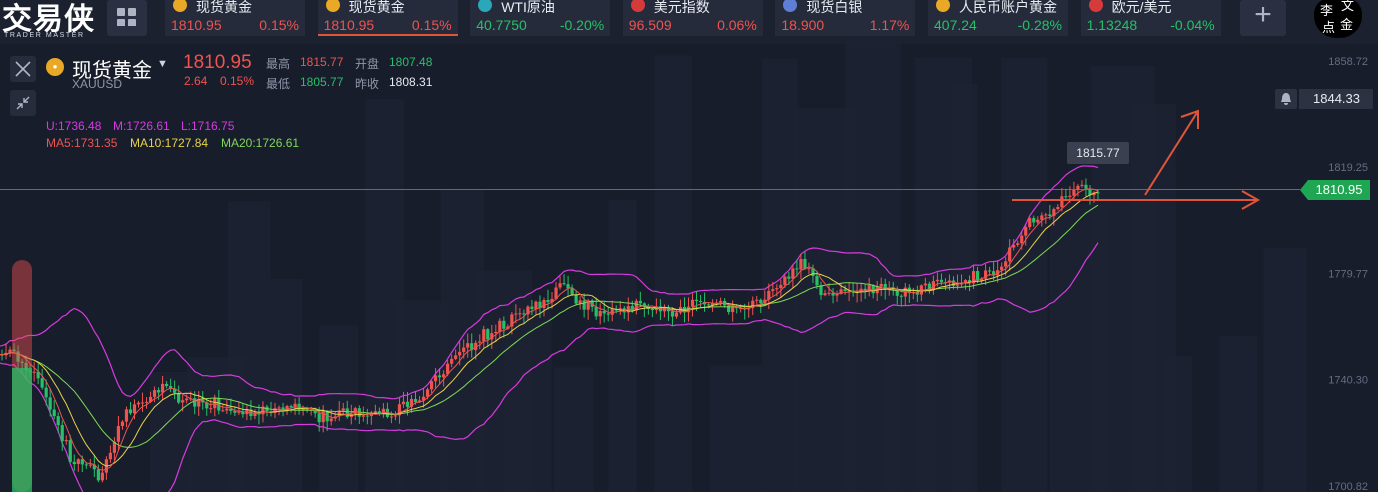 This screenshot has height=492, width=1378. I want to click on open-label: 开盘, so click(367, 64).